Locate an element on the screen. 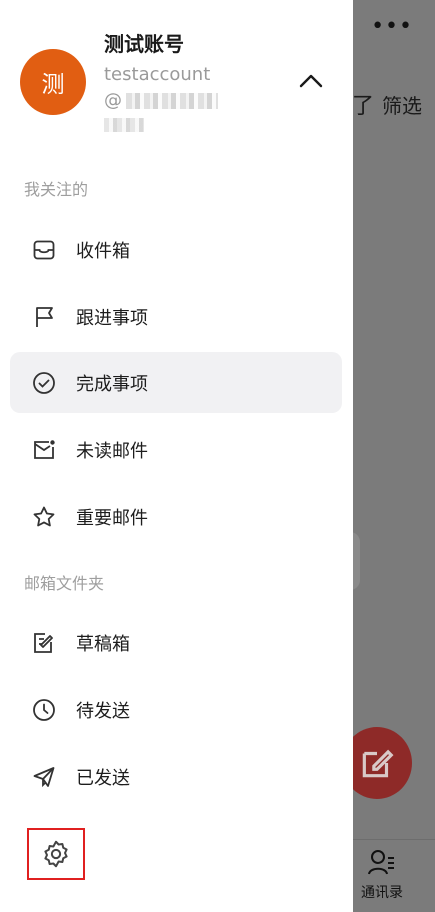 The height and width of the screenshot is (912, 435). gear-icon is located at coordinates (56, 854).